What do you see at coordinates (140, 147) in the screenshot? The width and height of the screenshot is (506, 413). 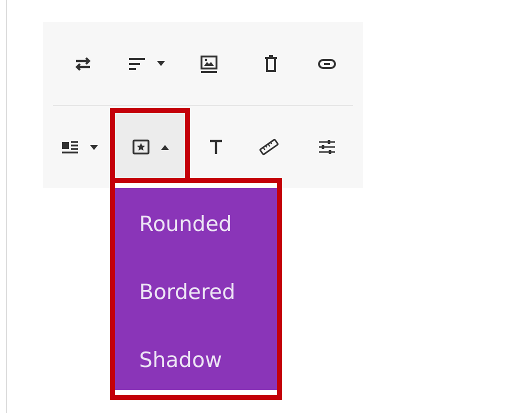 I see `star-frame-icon` at bounding box center [140, 147].